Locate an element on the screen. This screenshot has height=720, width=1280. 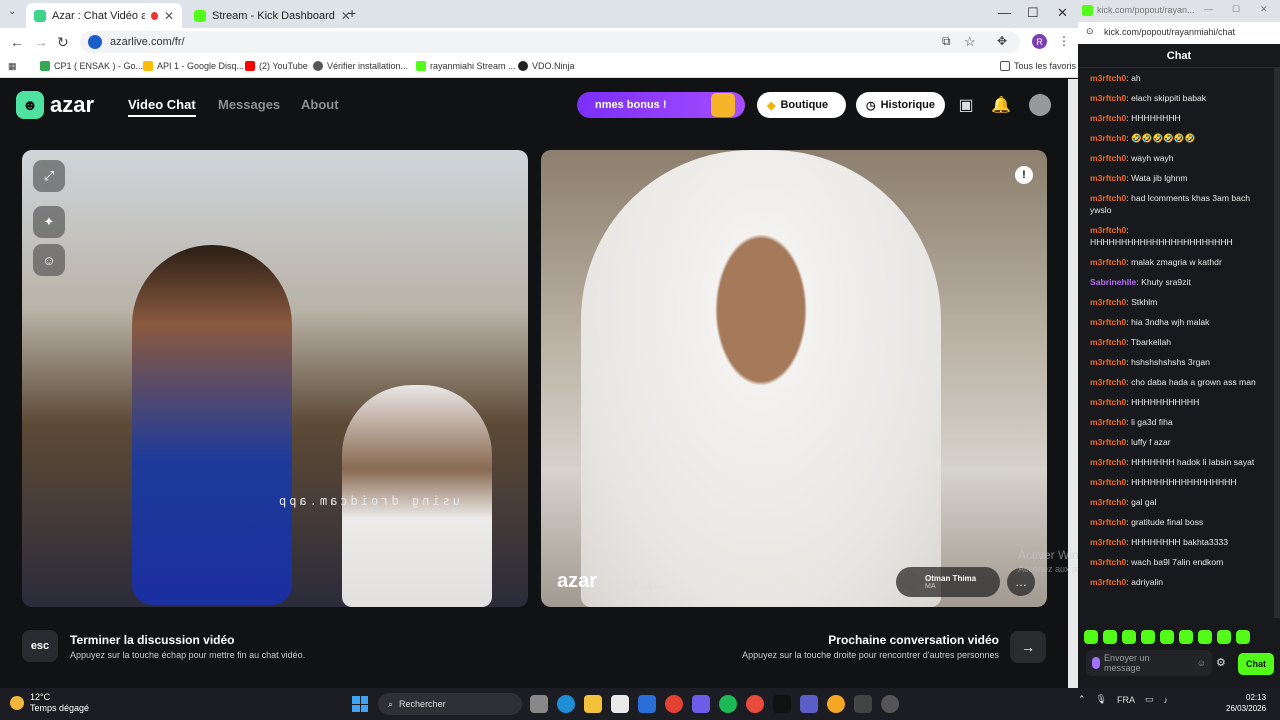
mail-icon is located at coordinates (647, 704).